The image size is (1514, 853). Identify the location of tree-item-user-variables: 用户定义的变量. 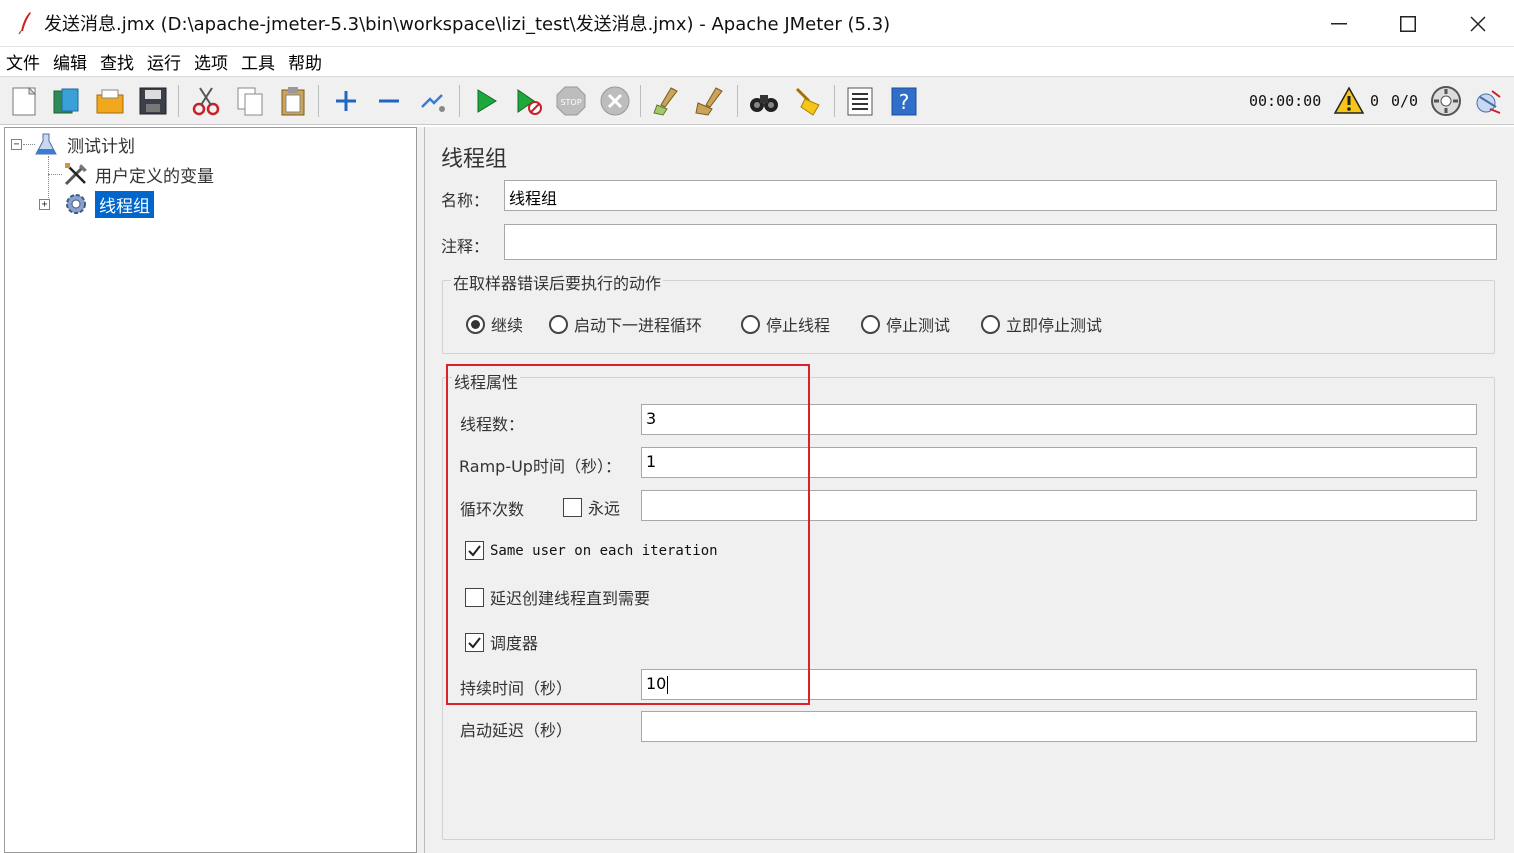
(138, 174).